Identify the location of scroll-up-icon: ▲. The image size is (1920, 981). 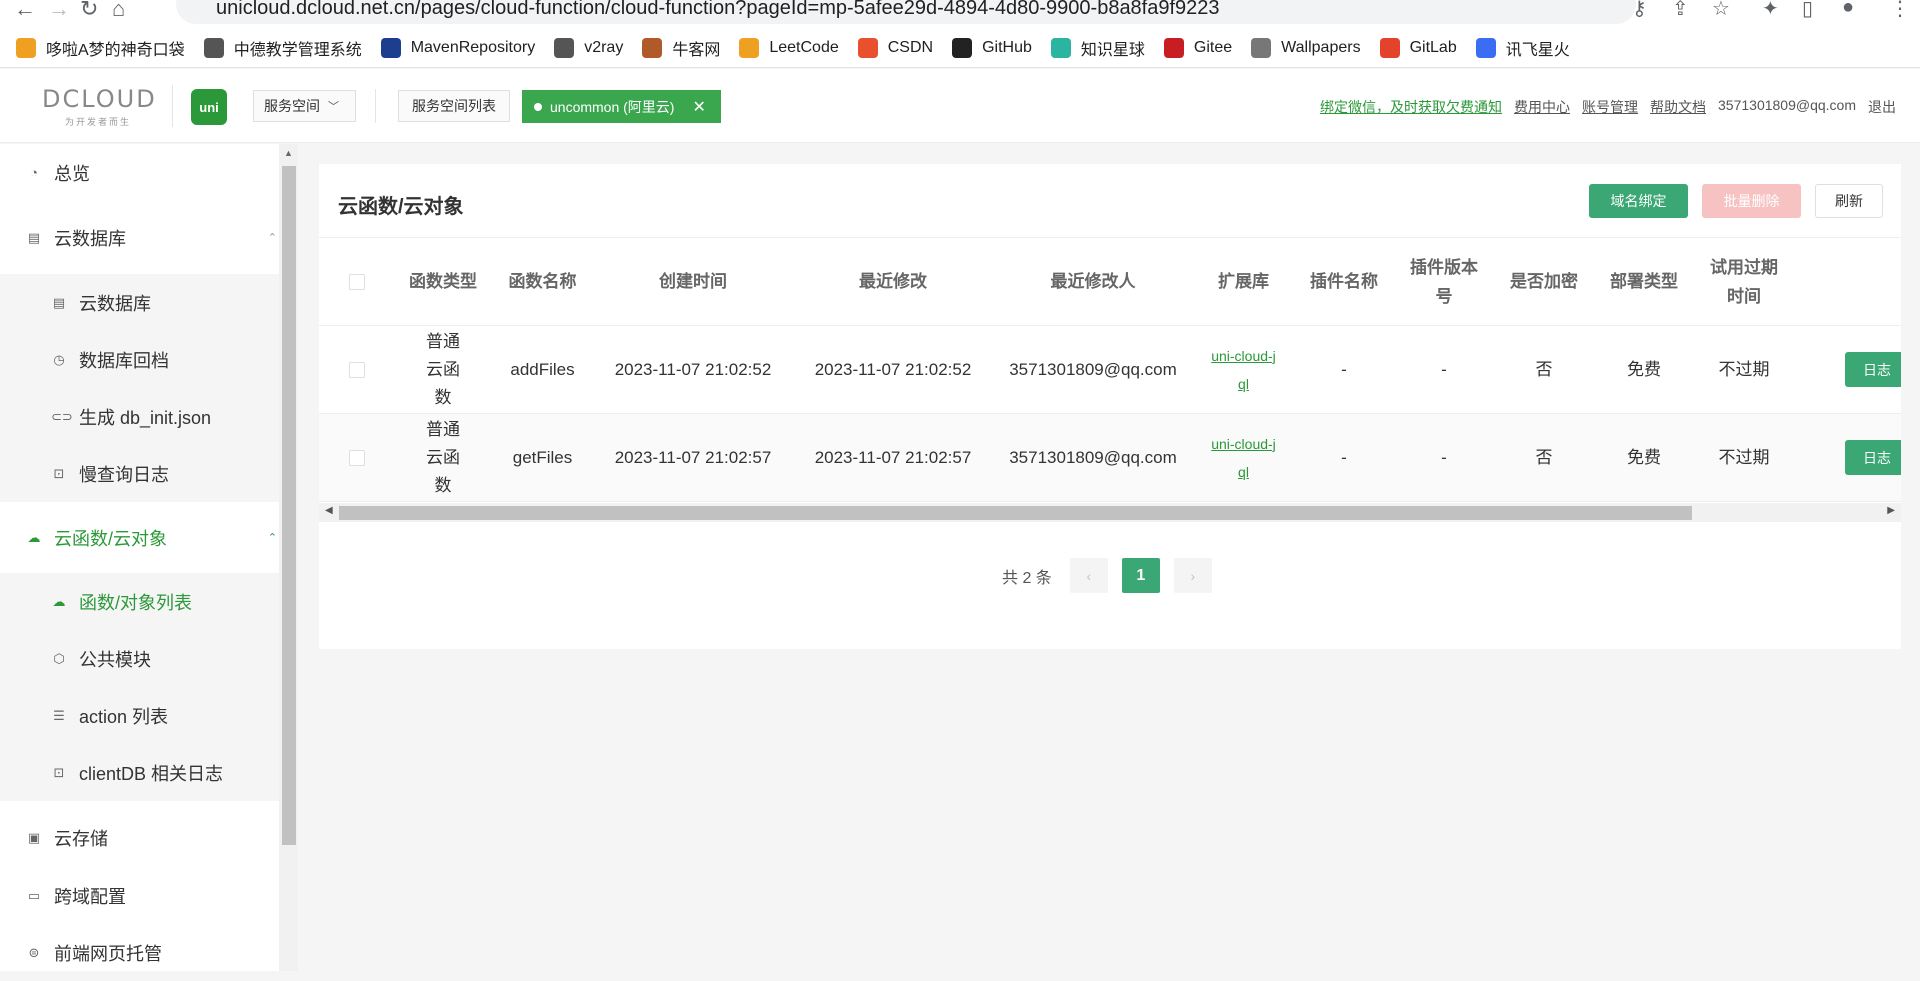
(288, 153).